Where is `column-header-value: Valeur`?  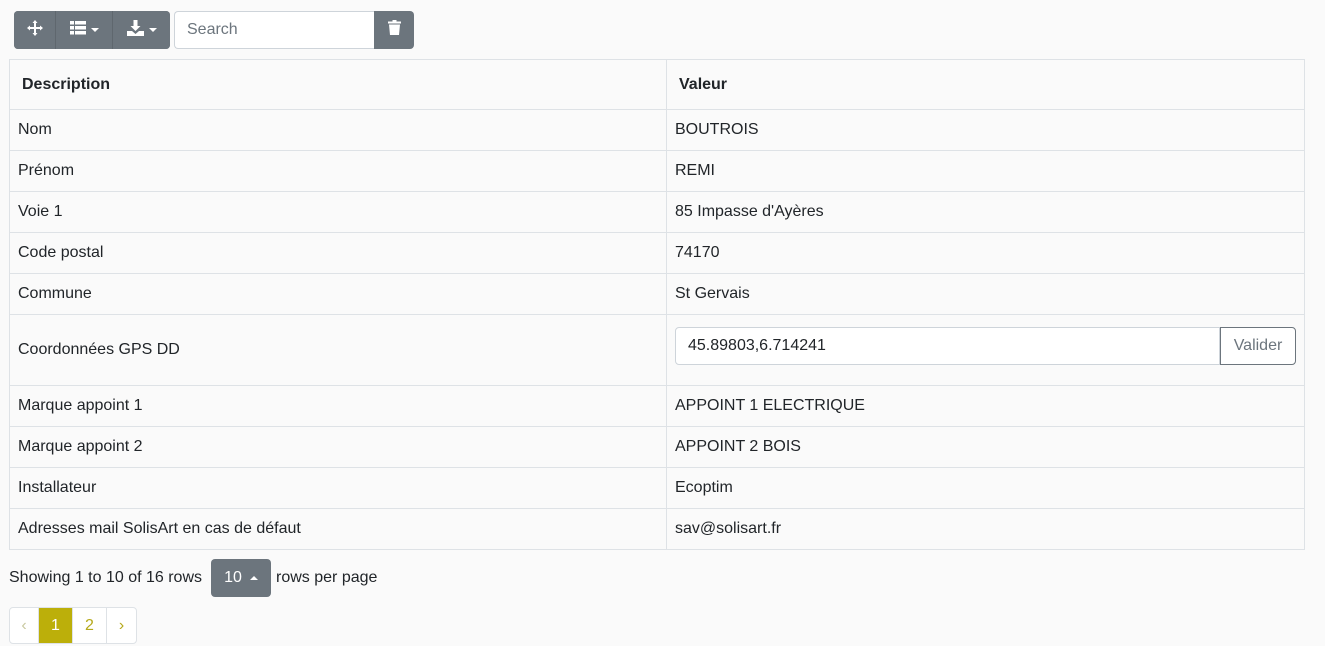
column-header-value: Valeur is located at coordinates (985, 84).